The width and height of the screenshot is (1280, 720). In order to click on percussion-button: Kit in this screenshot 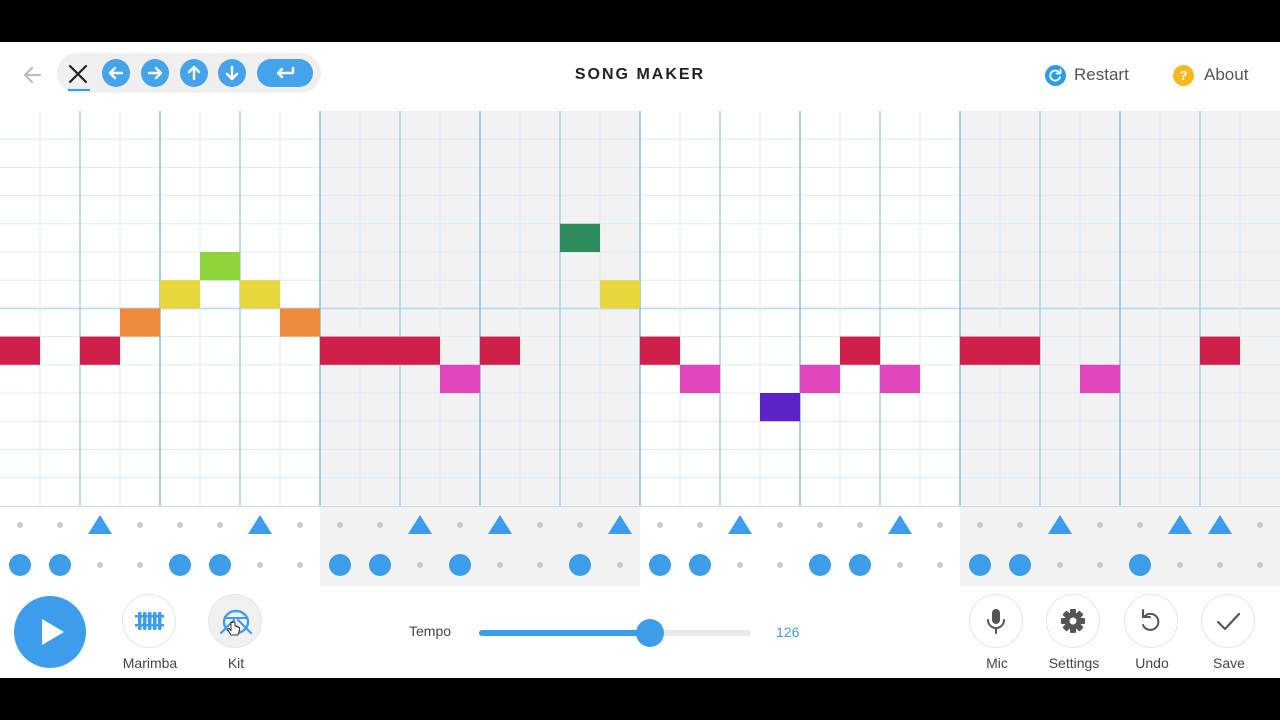, I will do `click(236, 634)`.